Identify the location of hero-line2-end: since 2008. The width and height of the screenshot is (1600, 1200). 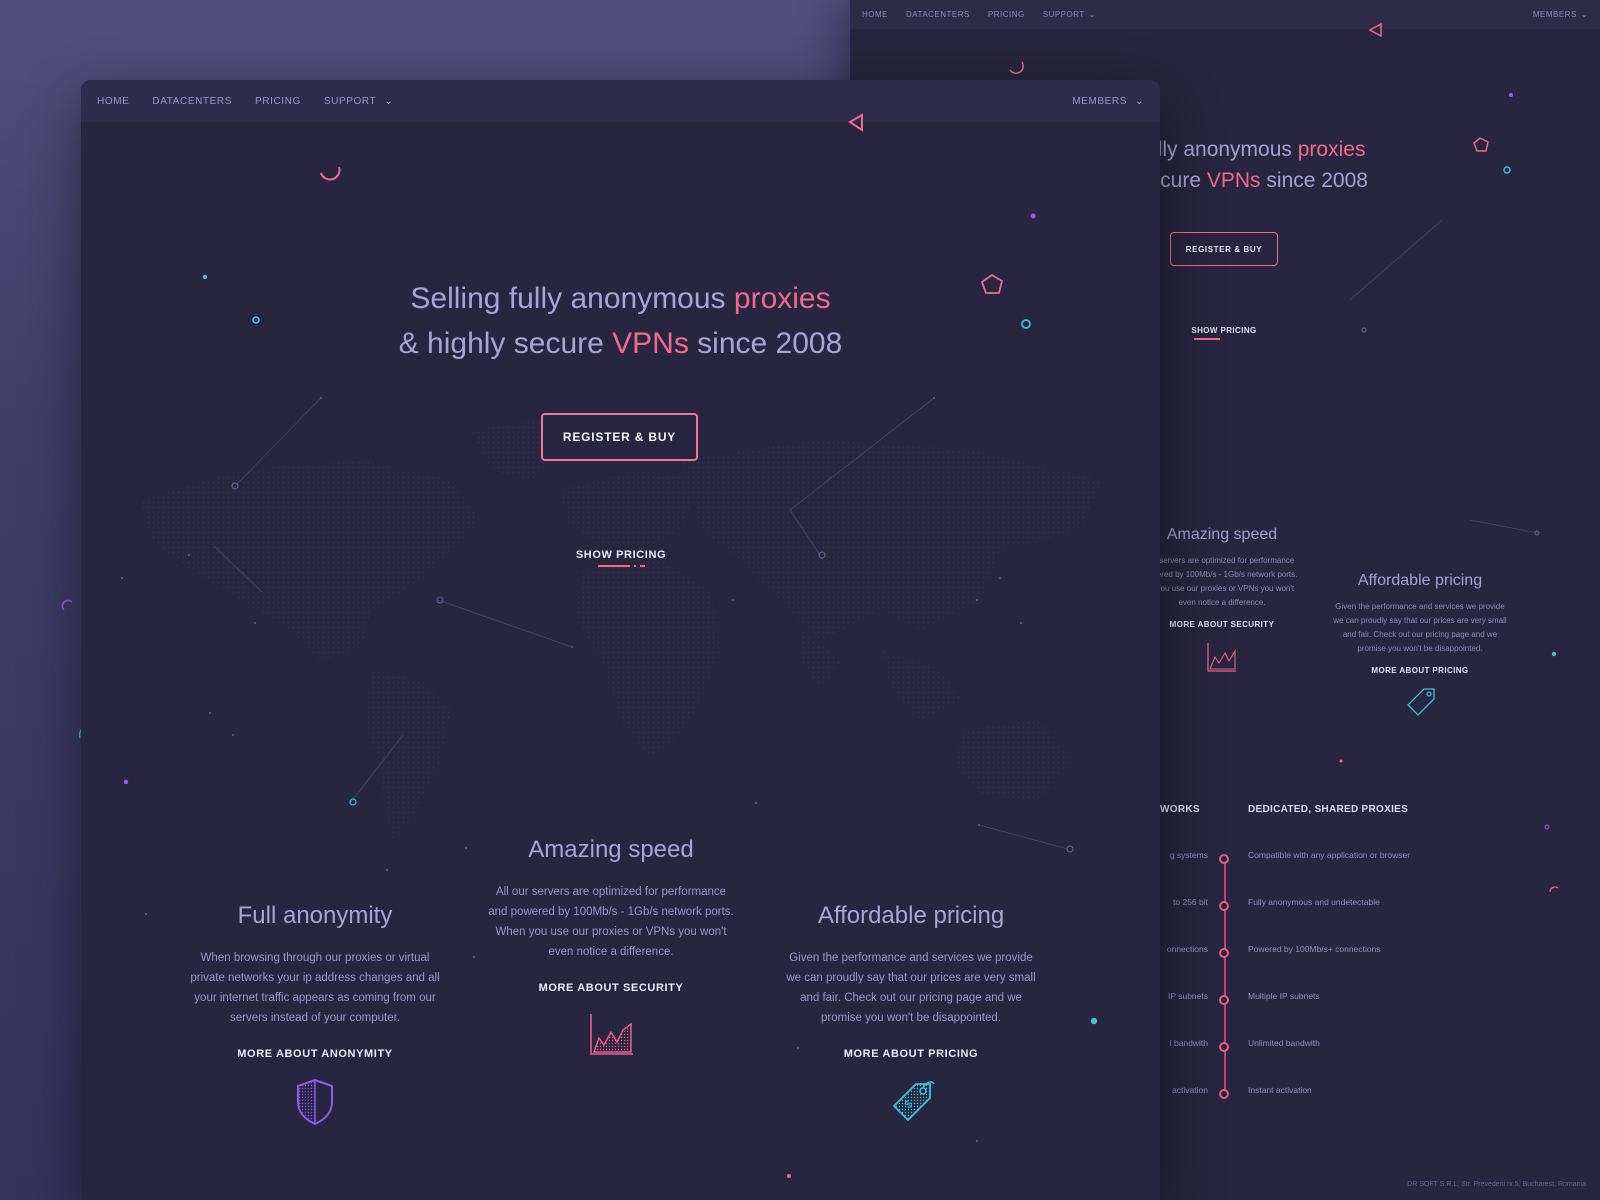
(765, 343).